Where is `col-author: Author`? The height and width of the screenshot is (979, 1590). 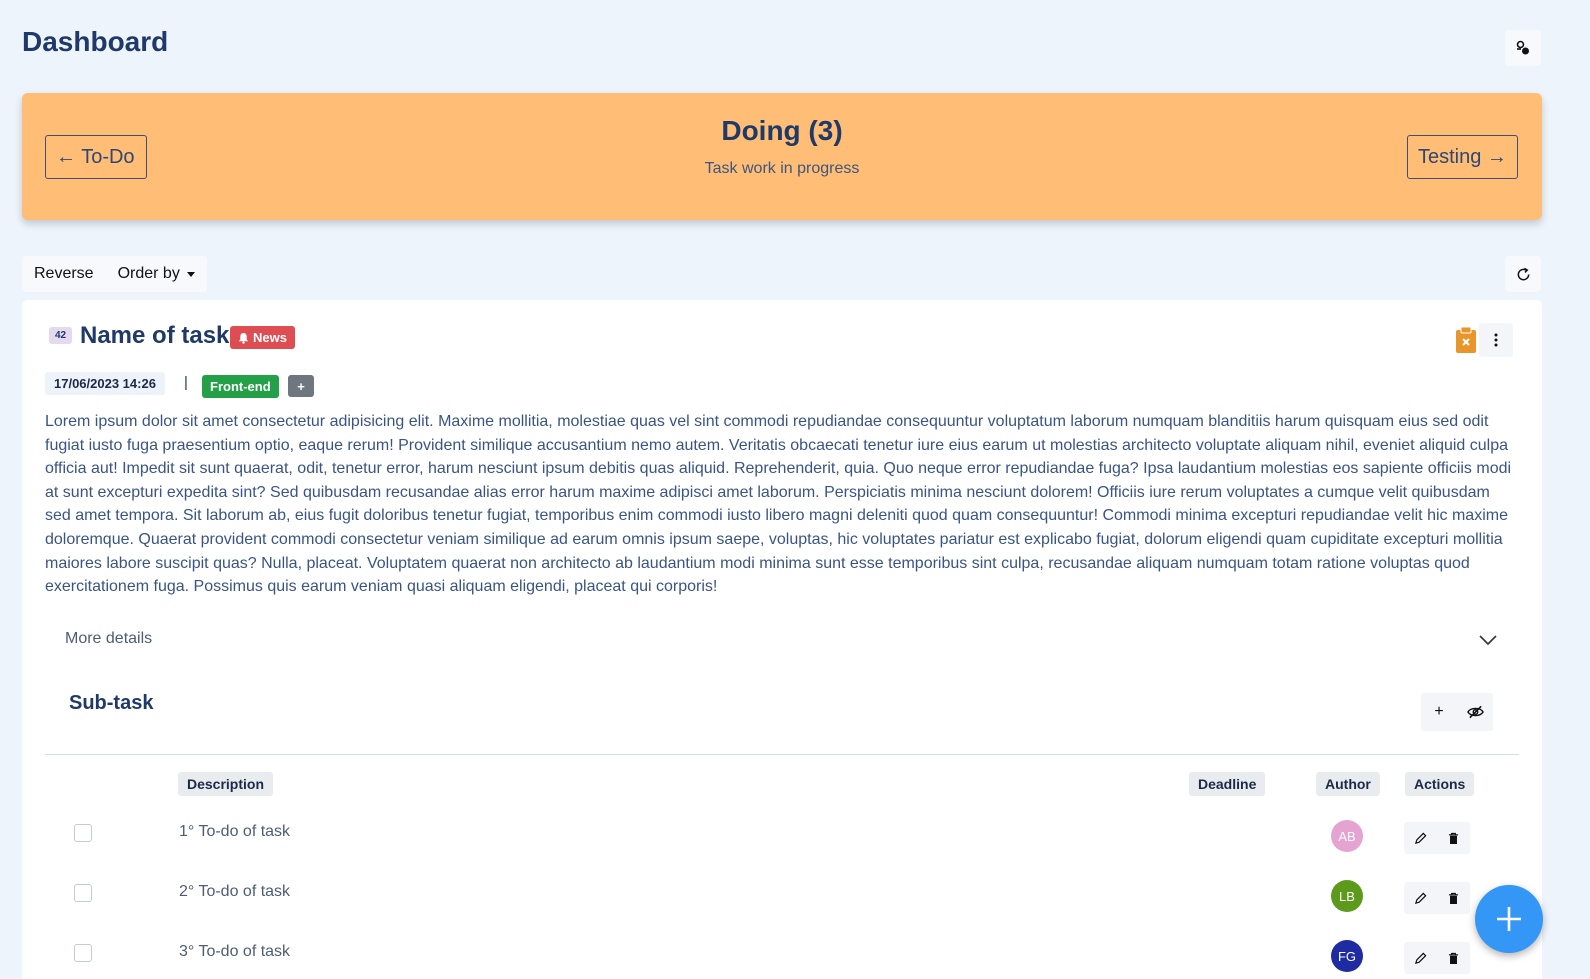 col-author: Author is located at coordinates (1348, 784).